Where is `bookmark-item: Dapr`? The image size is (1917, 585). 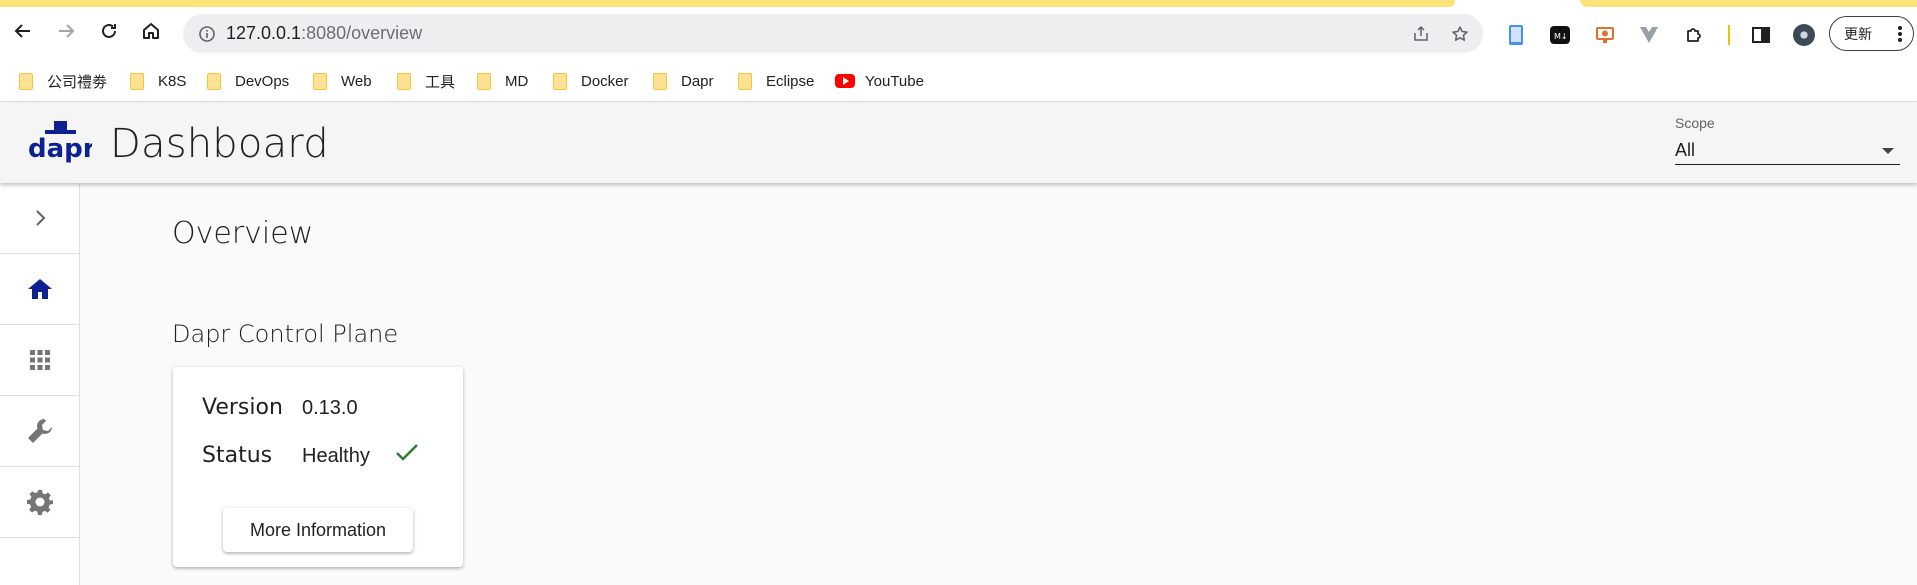
bookmark-item: Dapr is located at coordinates (683, 81).